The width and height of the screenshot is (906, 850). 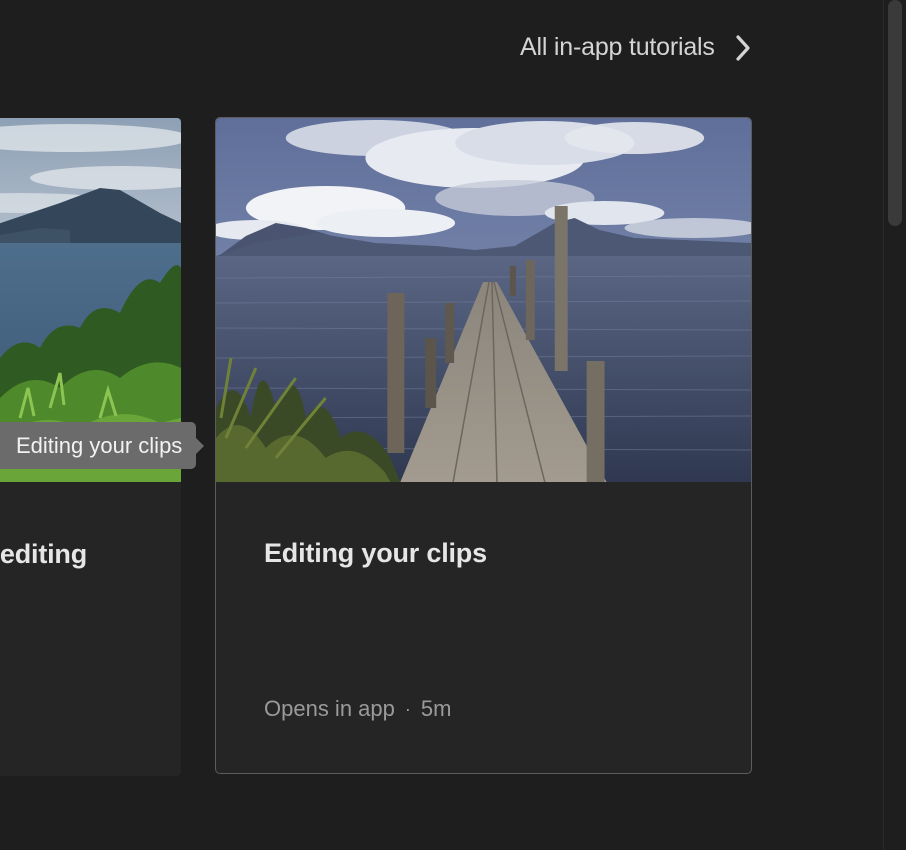 What do you see at coordinates (895, 113) in the screenshot?
I see `scrollbar-thumb` at bounding box center [895, 113].